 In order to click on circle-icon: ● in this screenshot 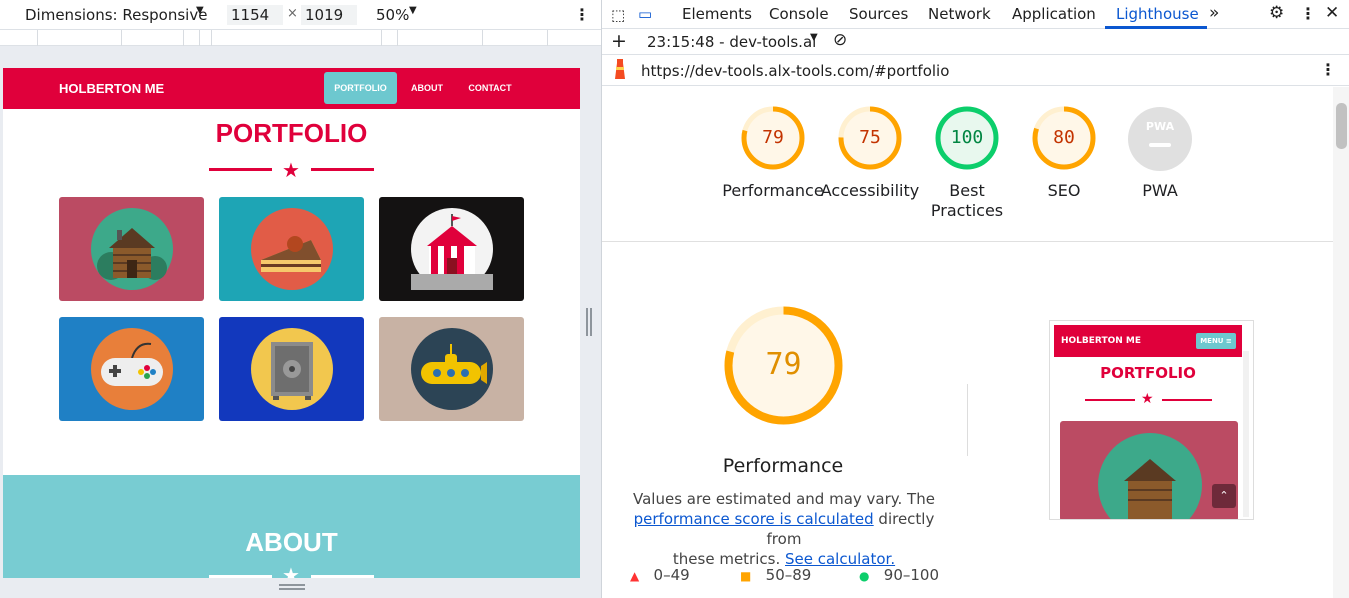, I will do `click(864, 576)`.